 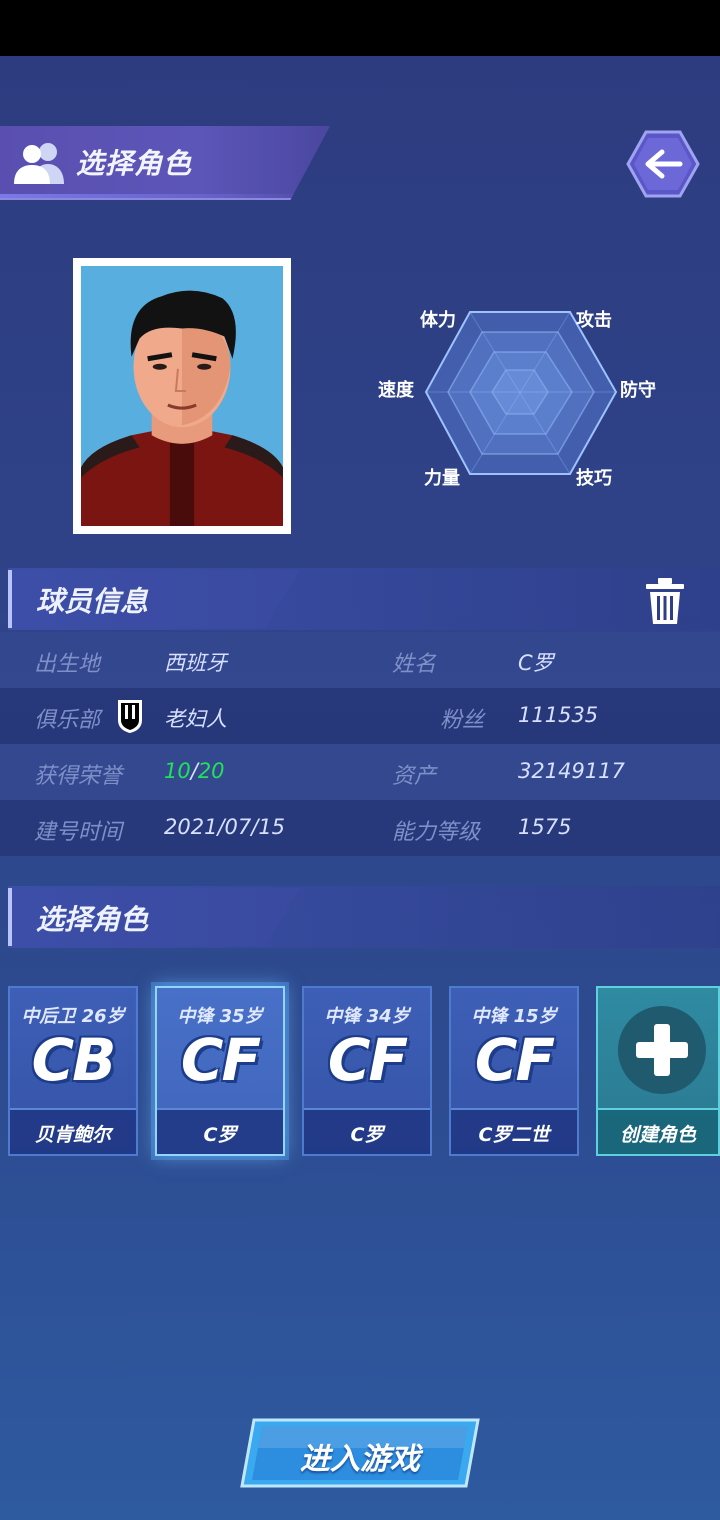 What do you see at coordinates (514, 1016) in the screenshot?
I see `card-position-age: 中锋 15岁` at bounding box center [514, 1016].